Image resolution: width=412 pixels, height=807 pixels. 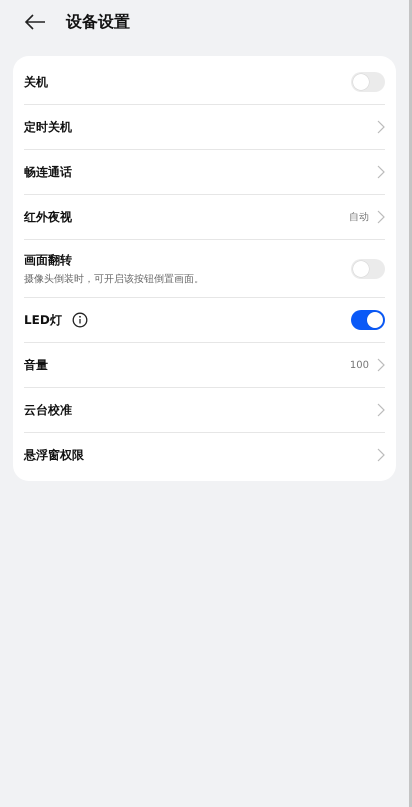 What do you see at coordinates (98, 22) in the screenshot?
I see `page-title: 设备设置` at bounding box center [98, 22].